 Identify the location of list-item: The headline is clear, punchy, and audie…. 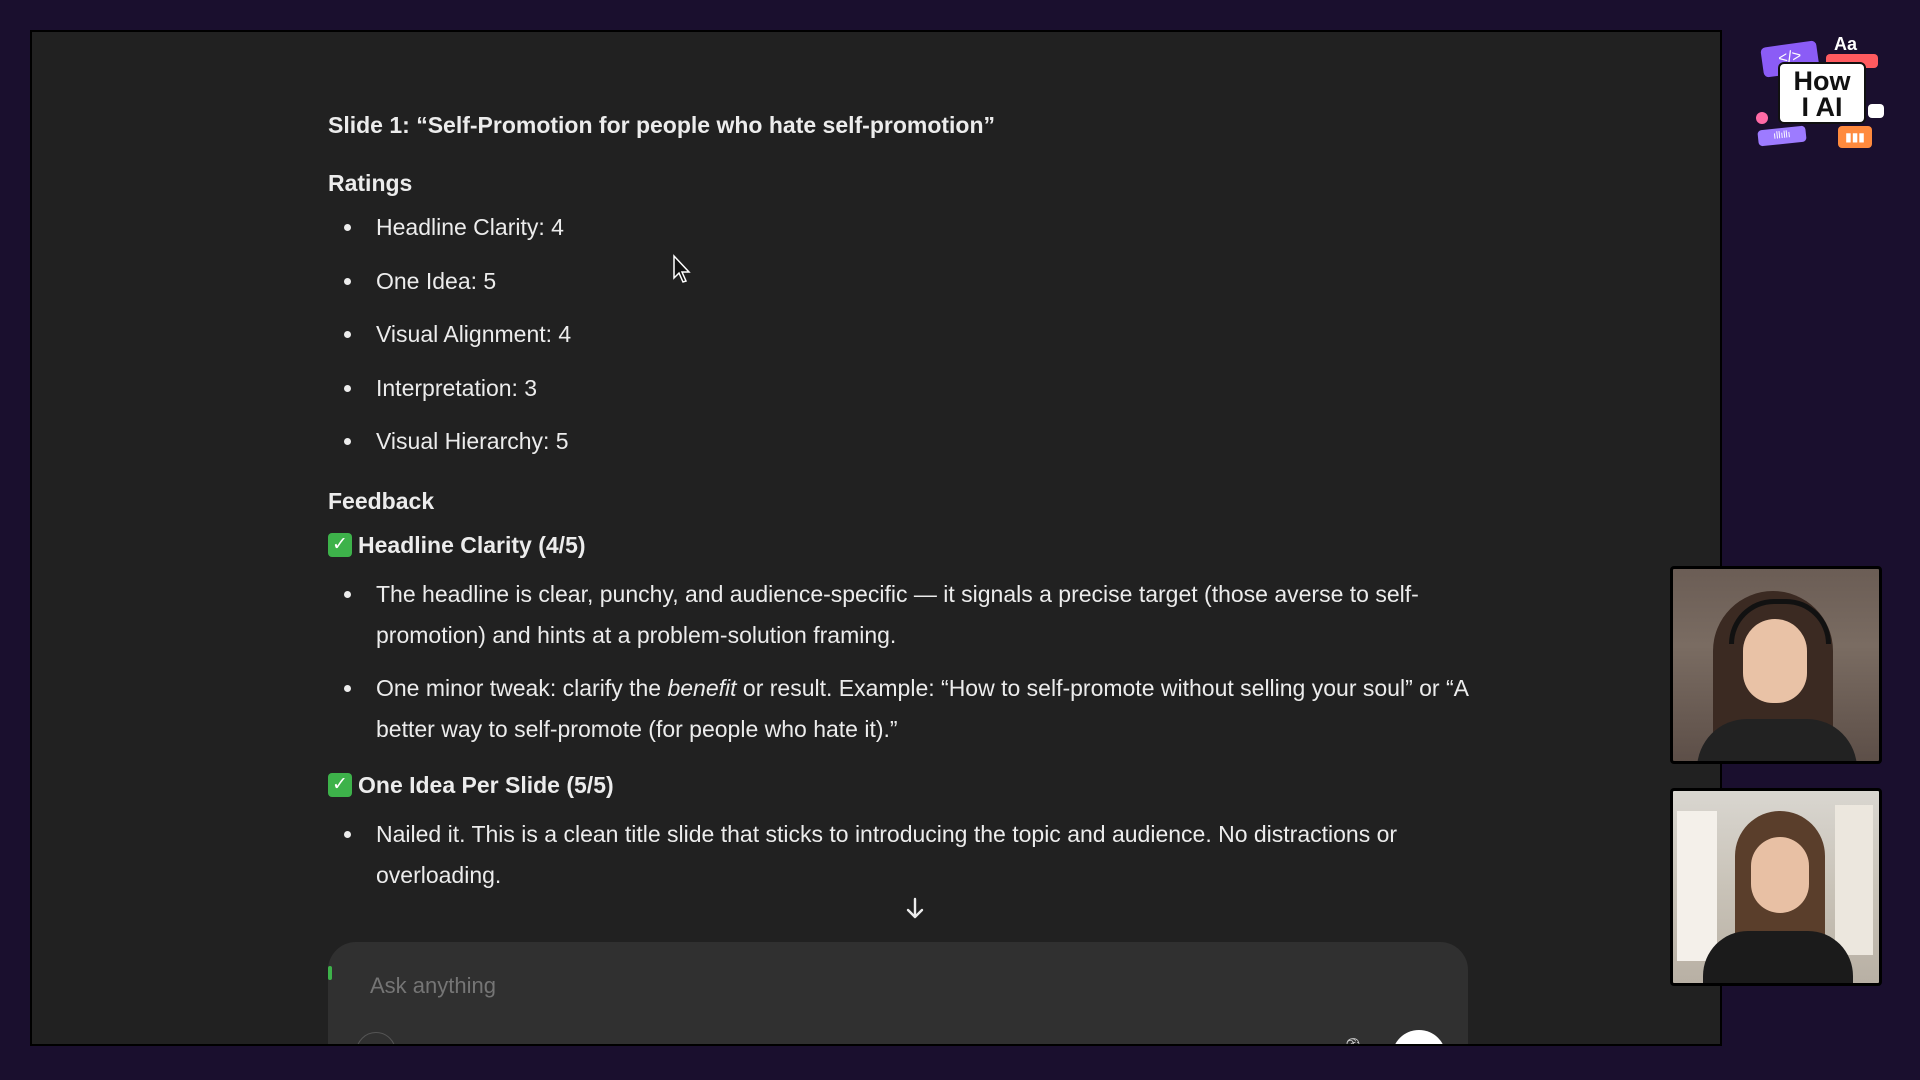
(923, 615).